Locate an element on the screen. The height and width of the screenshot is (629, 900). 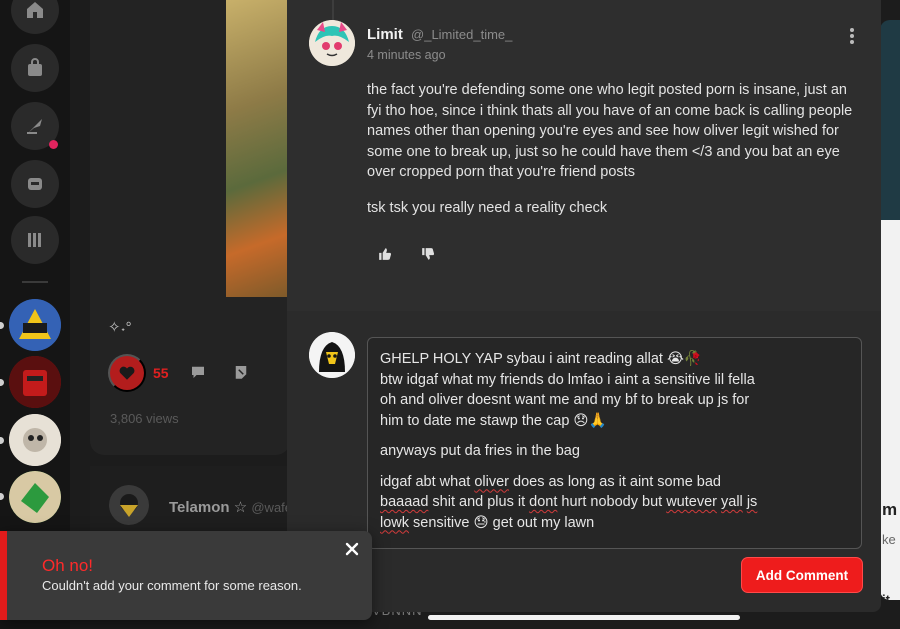
heart-icon is located at coordinates (127, 373).